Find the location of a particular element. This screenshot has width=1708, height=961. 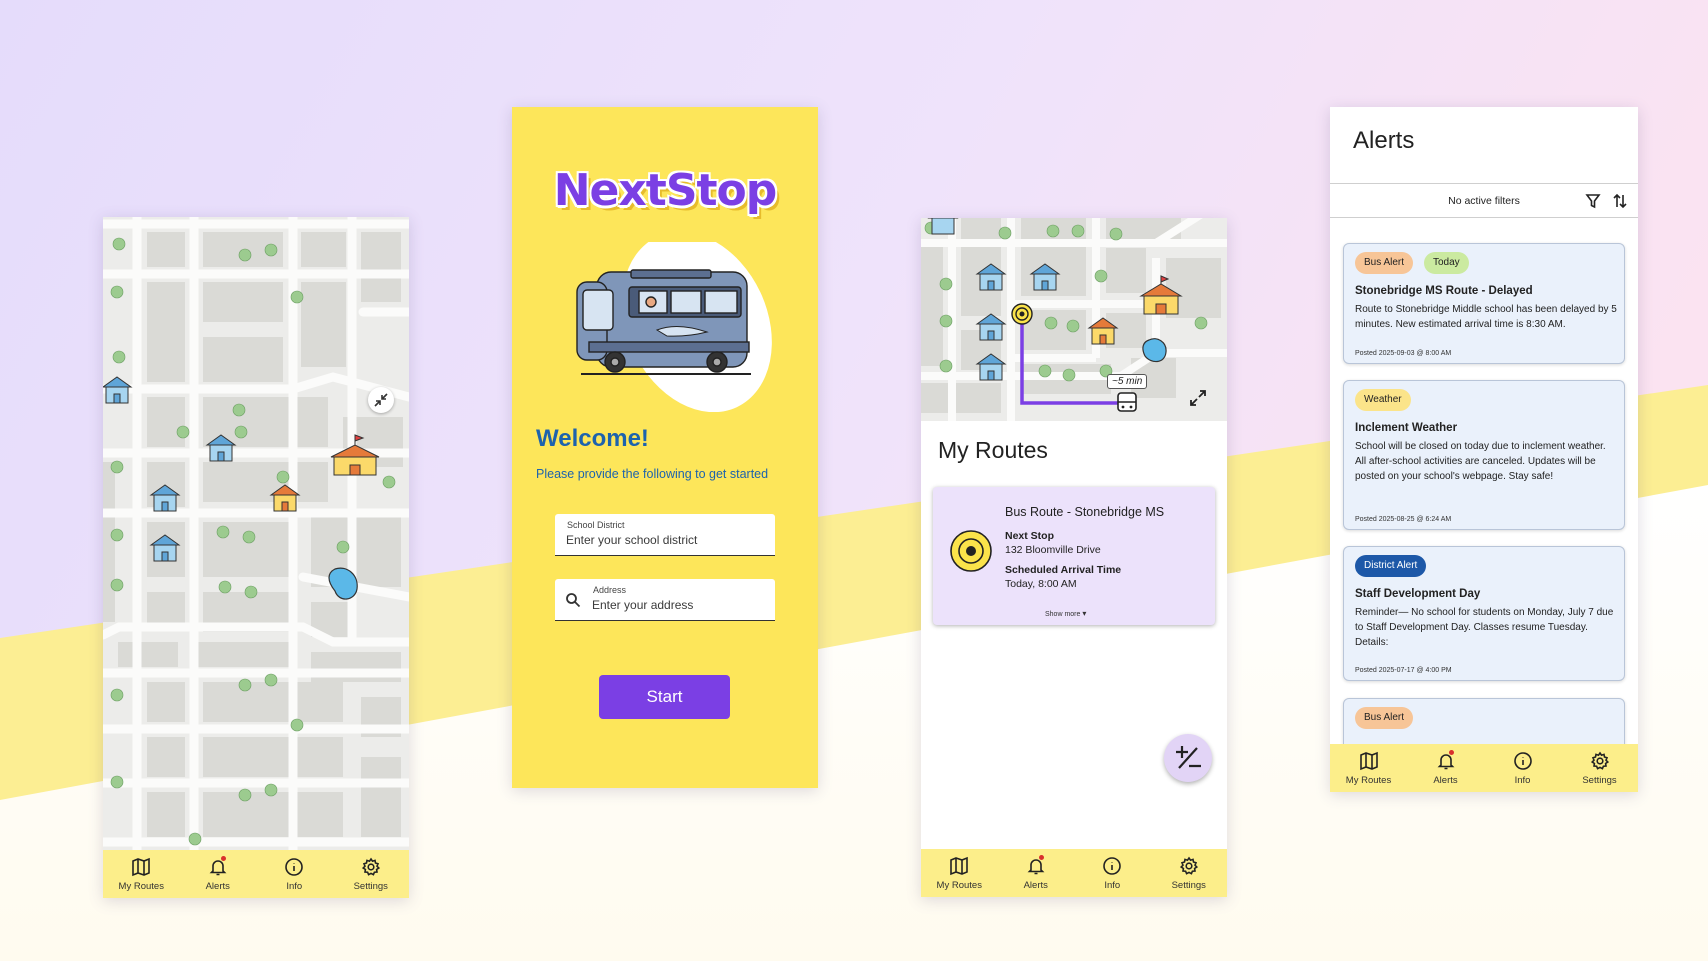

collapse-icon is located at coordinates (381, 400).